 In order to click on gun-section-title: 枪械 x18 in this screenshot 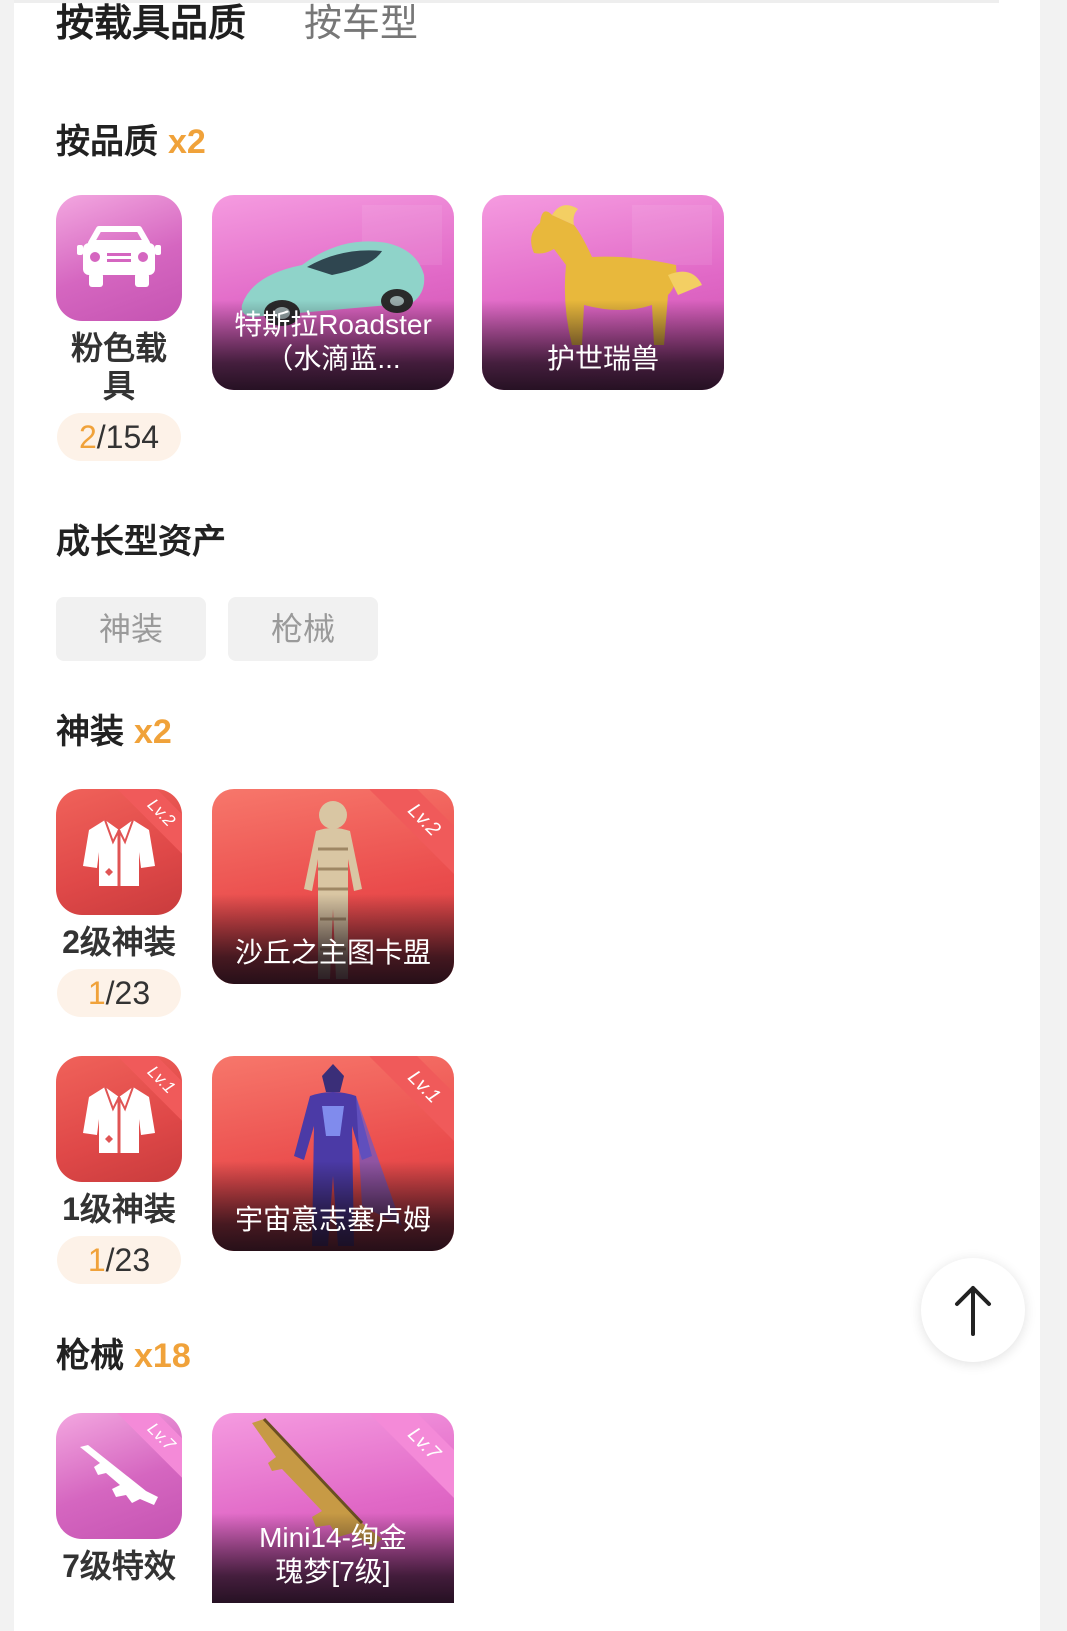, I will do `click(123, 1356)`.